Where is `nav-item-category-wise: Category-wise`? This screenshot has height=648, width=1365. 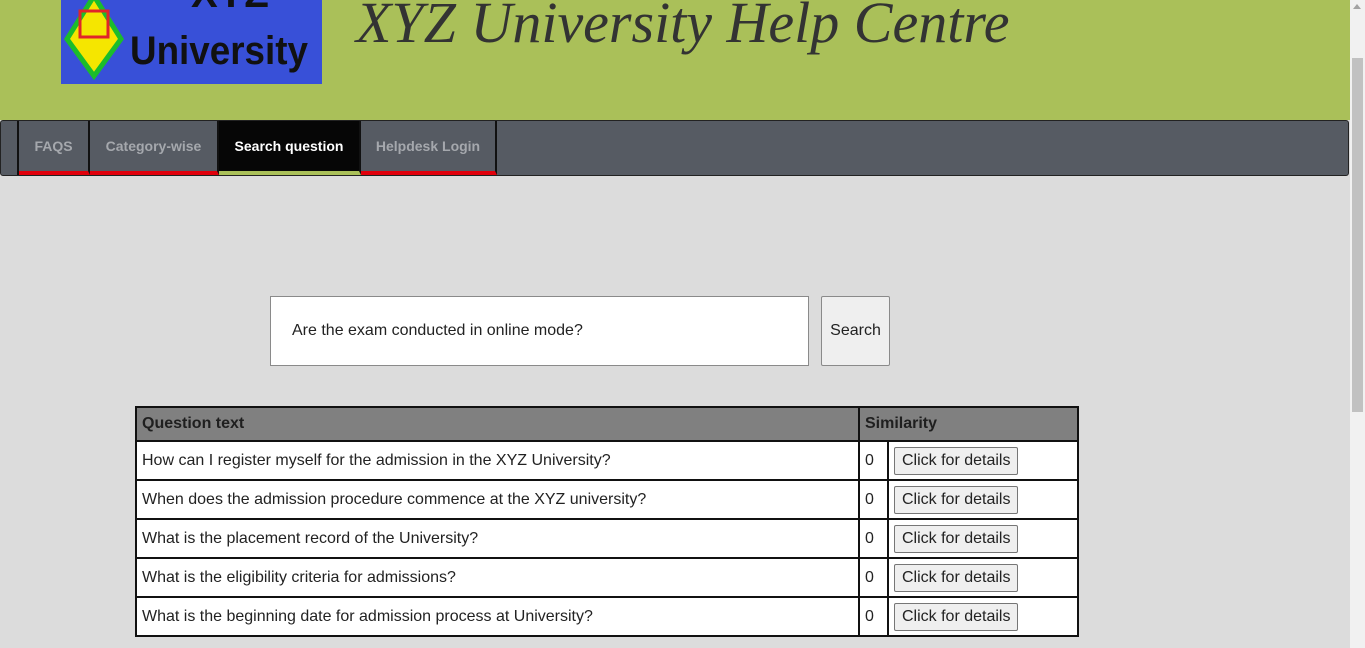 nav-item-category-wise: Category-wise is located at coordinates (154, 148).